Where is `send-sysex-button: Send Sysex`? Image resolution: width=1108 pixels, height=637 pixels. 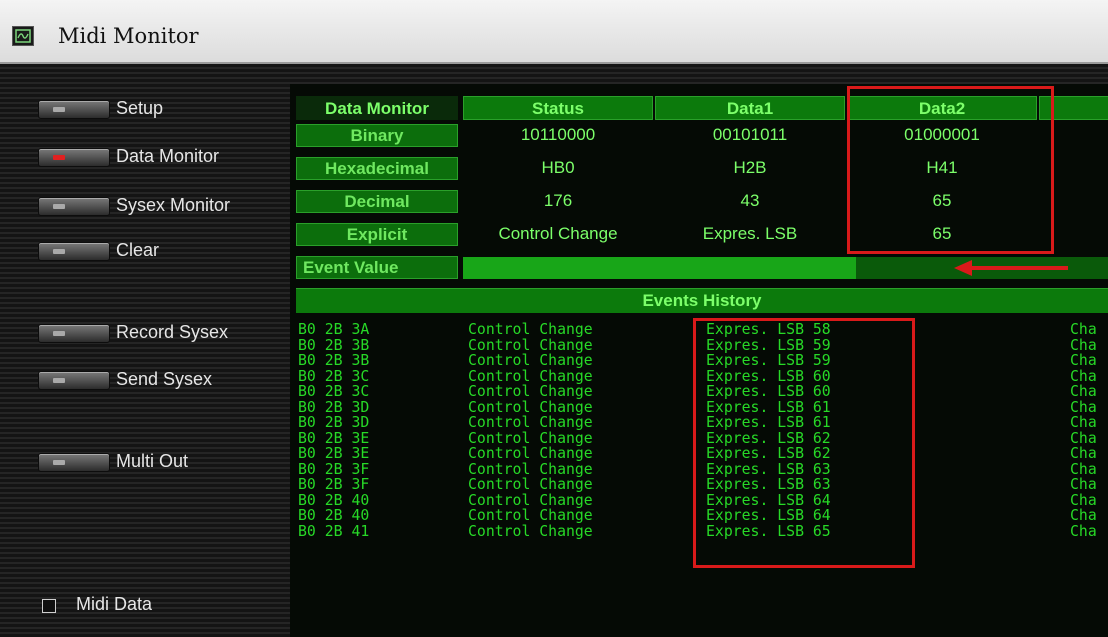
send-sysex-button: Send Sysex is located at coordinates (163, 380).